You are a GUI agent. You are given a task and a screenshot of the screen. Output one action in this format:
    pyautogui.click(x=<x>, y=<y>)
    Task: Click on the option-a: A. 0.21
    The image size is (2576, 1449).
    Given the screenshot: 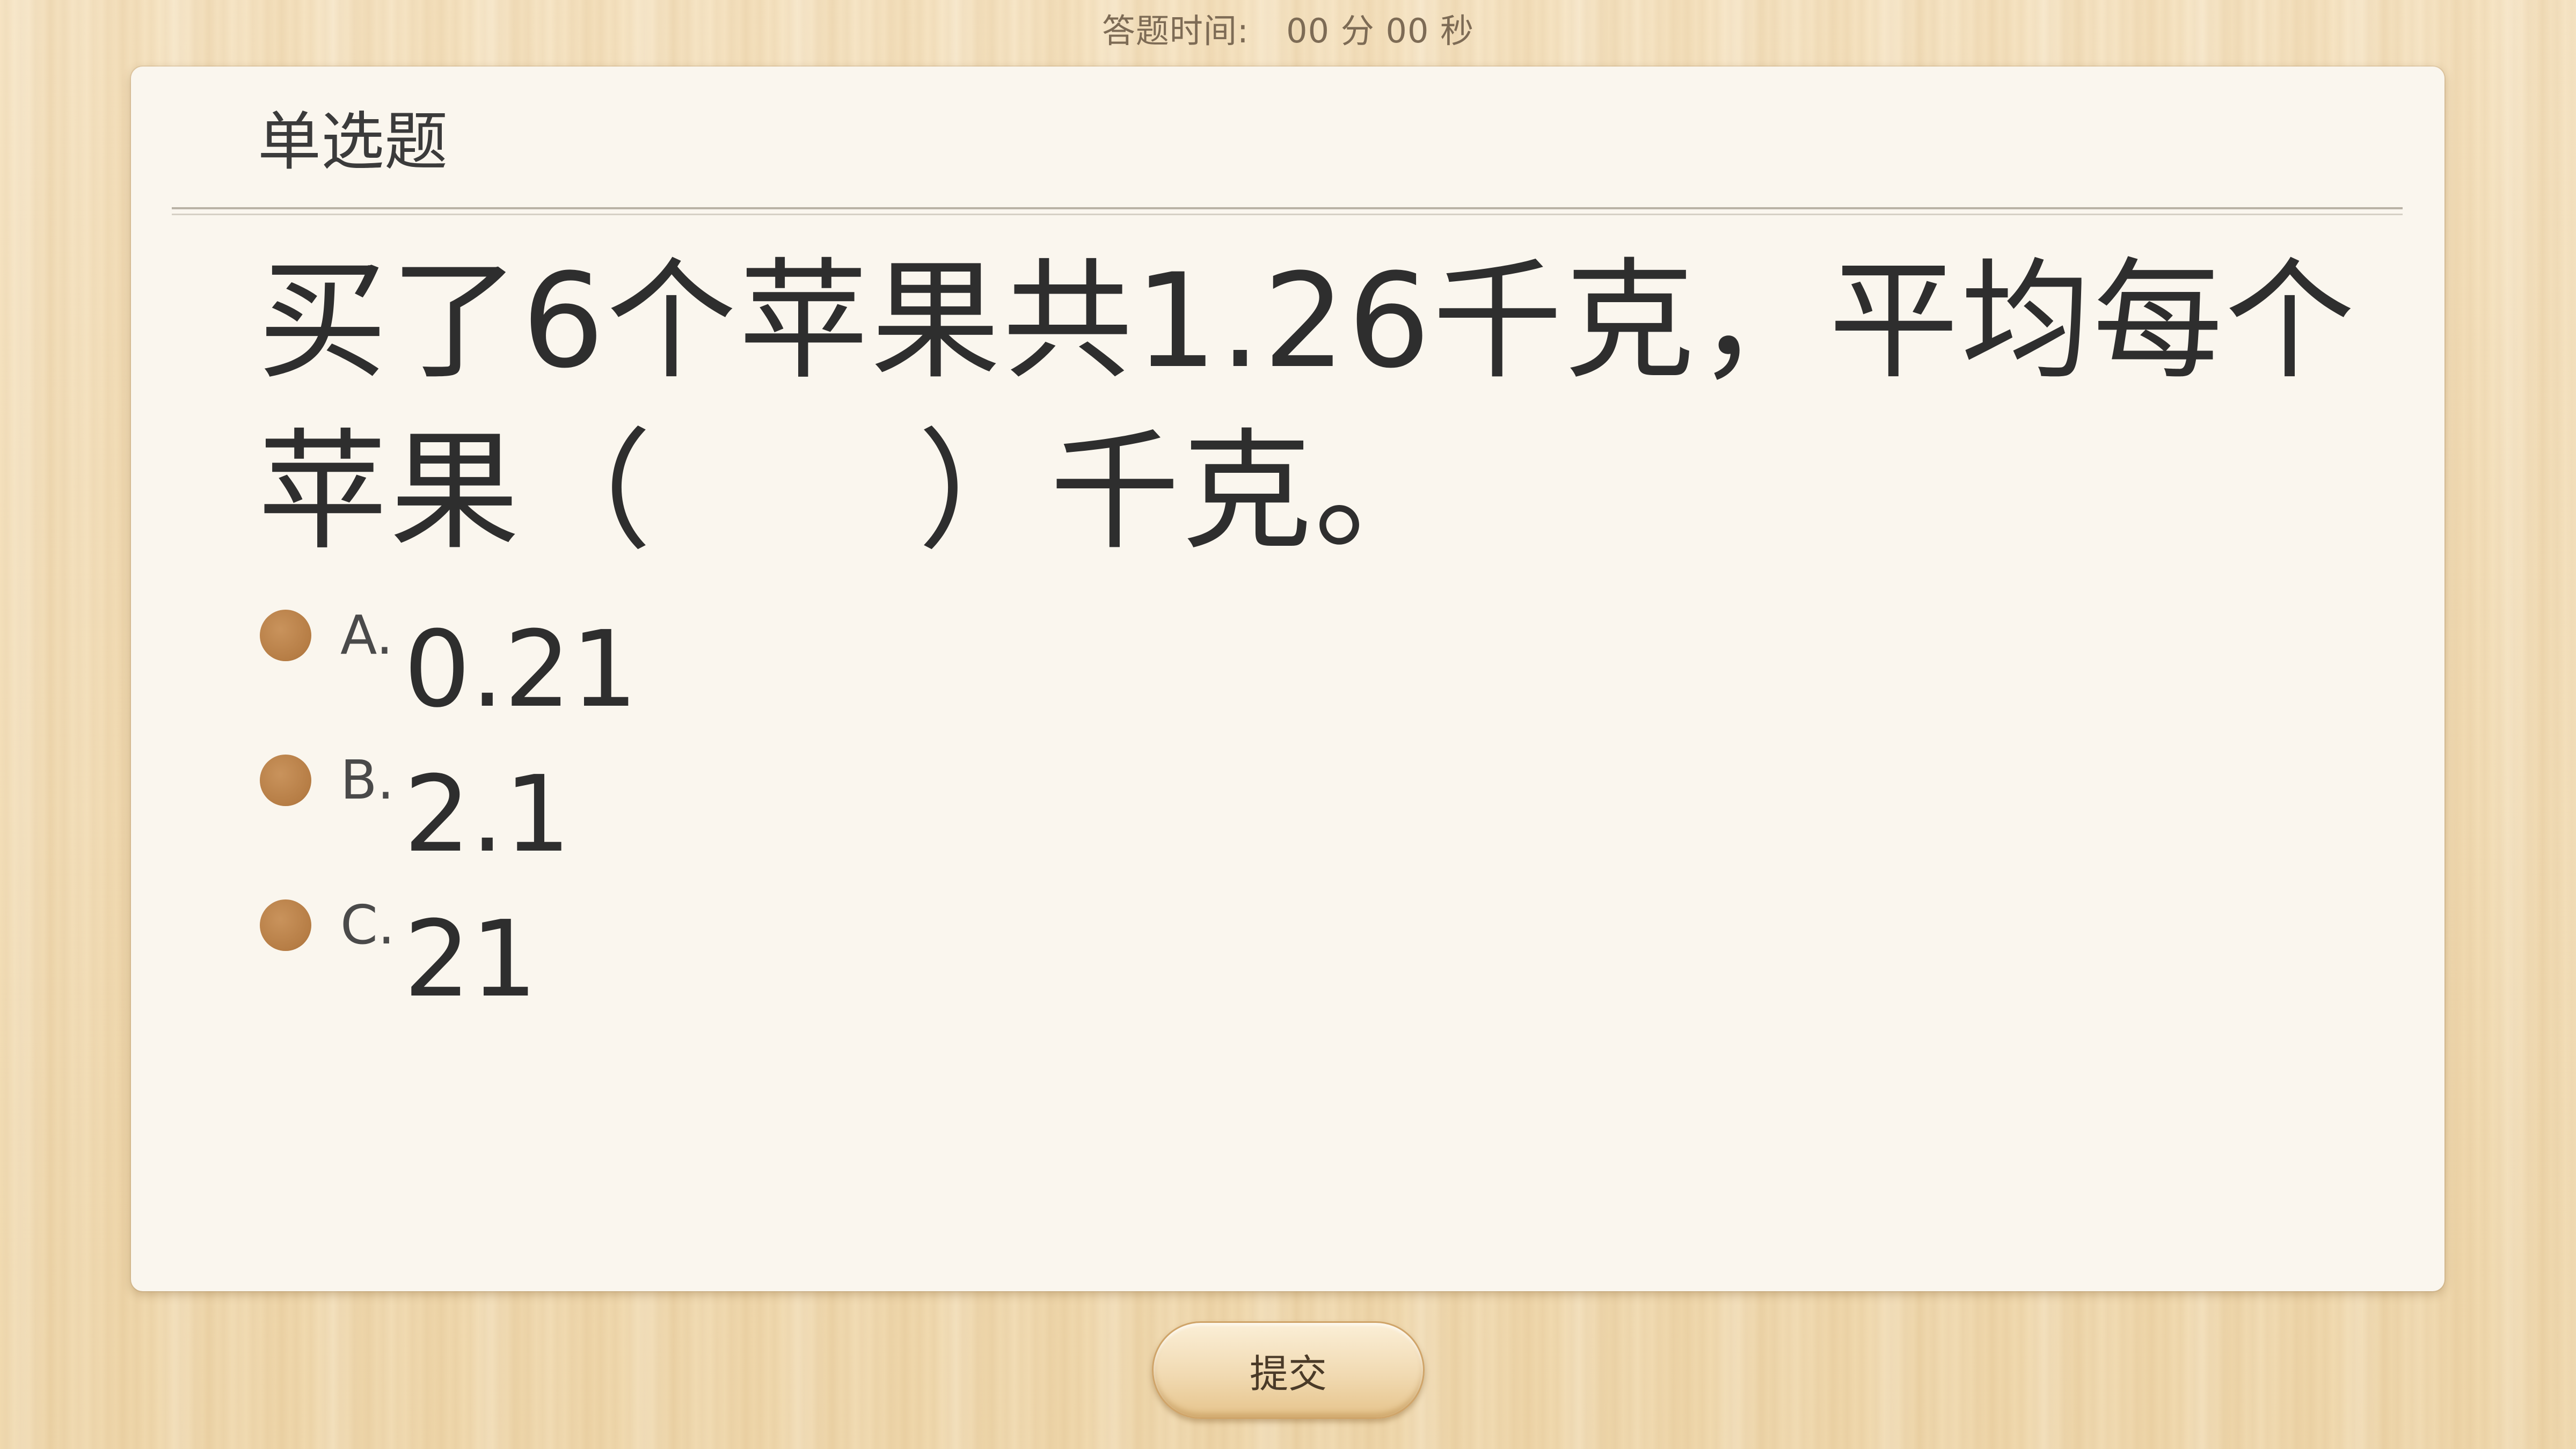 What is the action you would take?
    pyautogui.click(x=636, y=659)
    